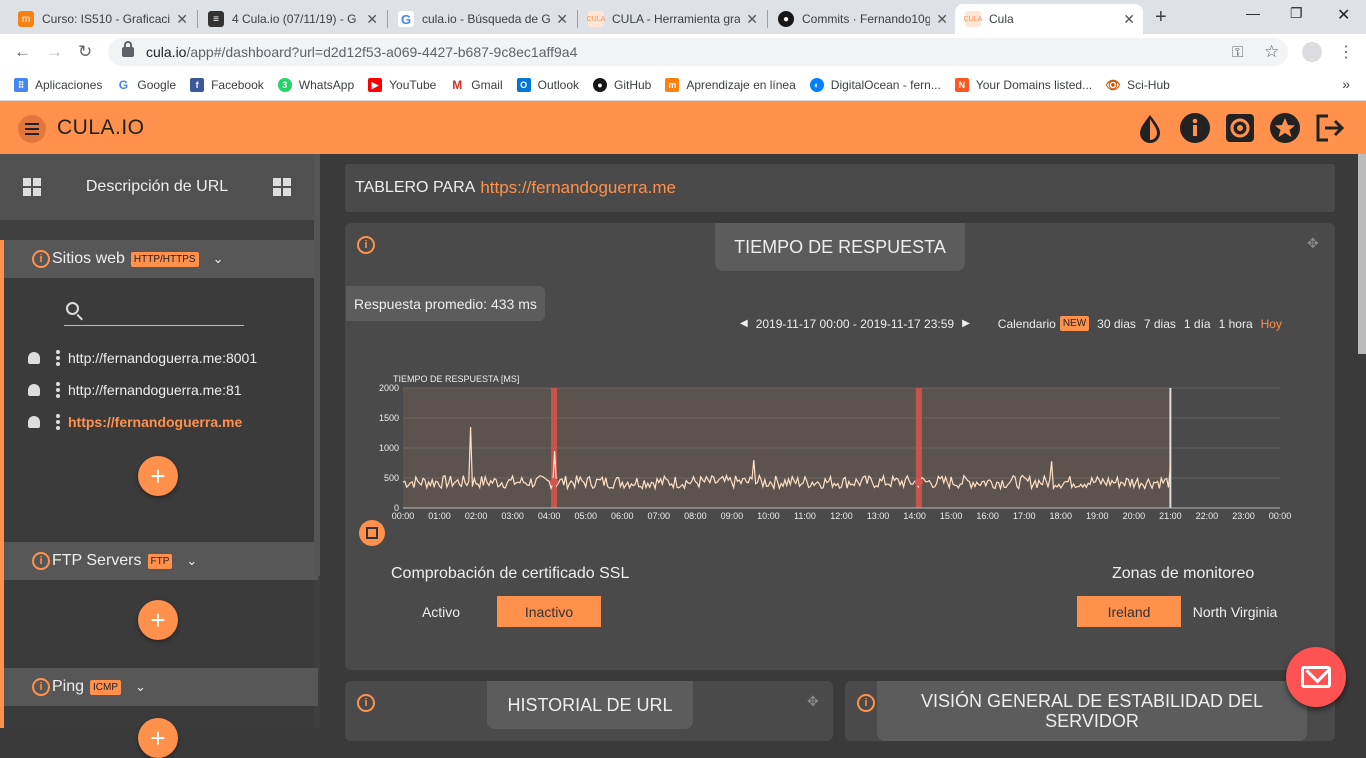 The width and height of the screenshot is (1366, 758). I want to click on bookmark-item: m Aprendizaje en línea, so click(730, 85).